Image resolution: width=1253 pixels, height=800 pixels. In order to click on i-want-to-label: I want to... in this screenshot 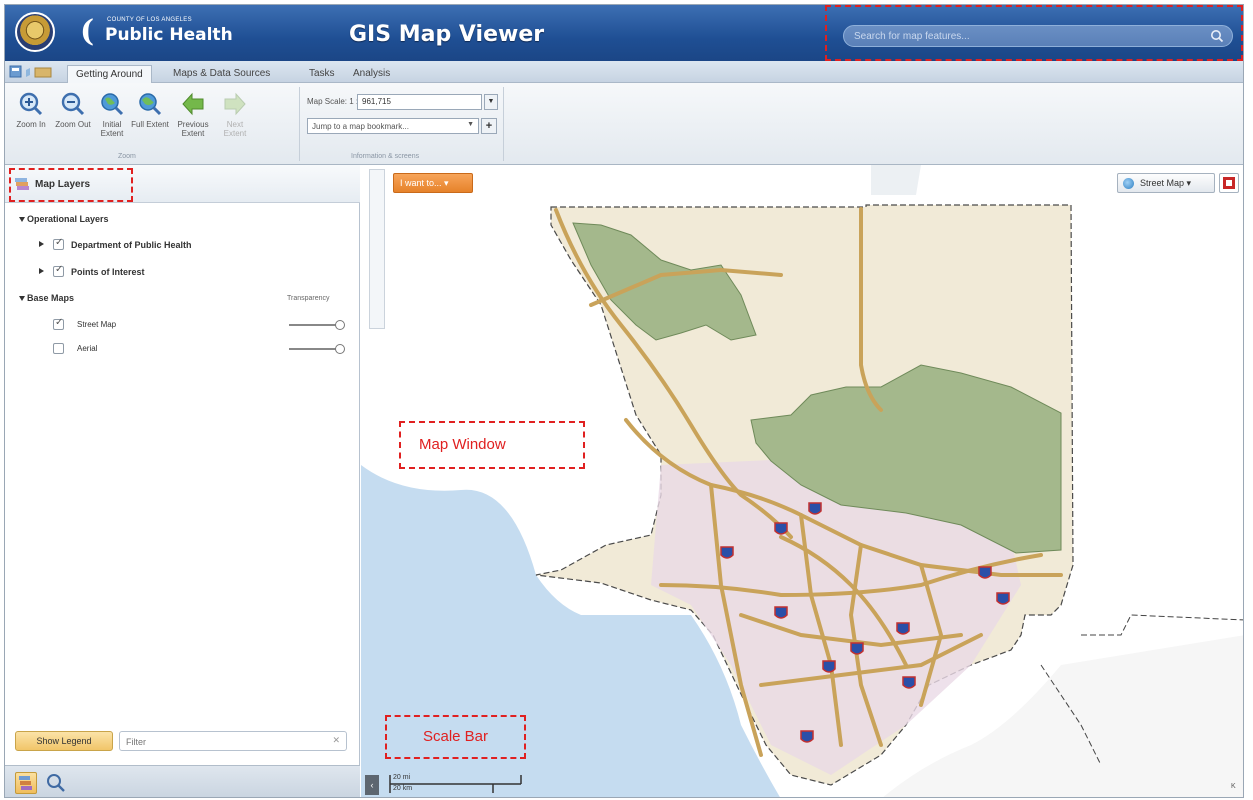, I will do `click(421, 183)`.